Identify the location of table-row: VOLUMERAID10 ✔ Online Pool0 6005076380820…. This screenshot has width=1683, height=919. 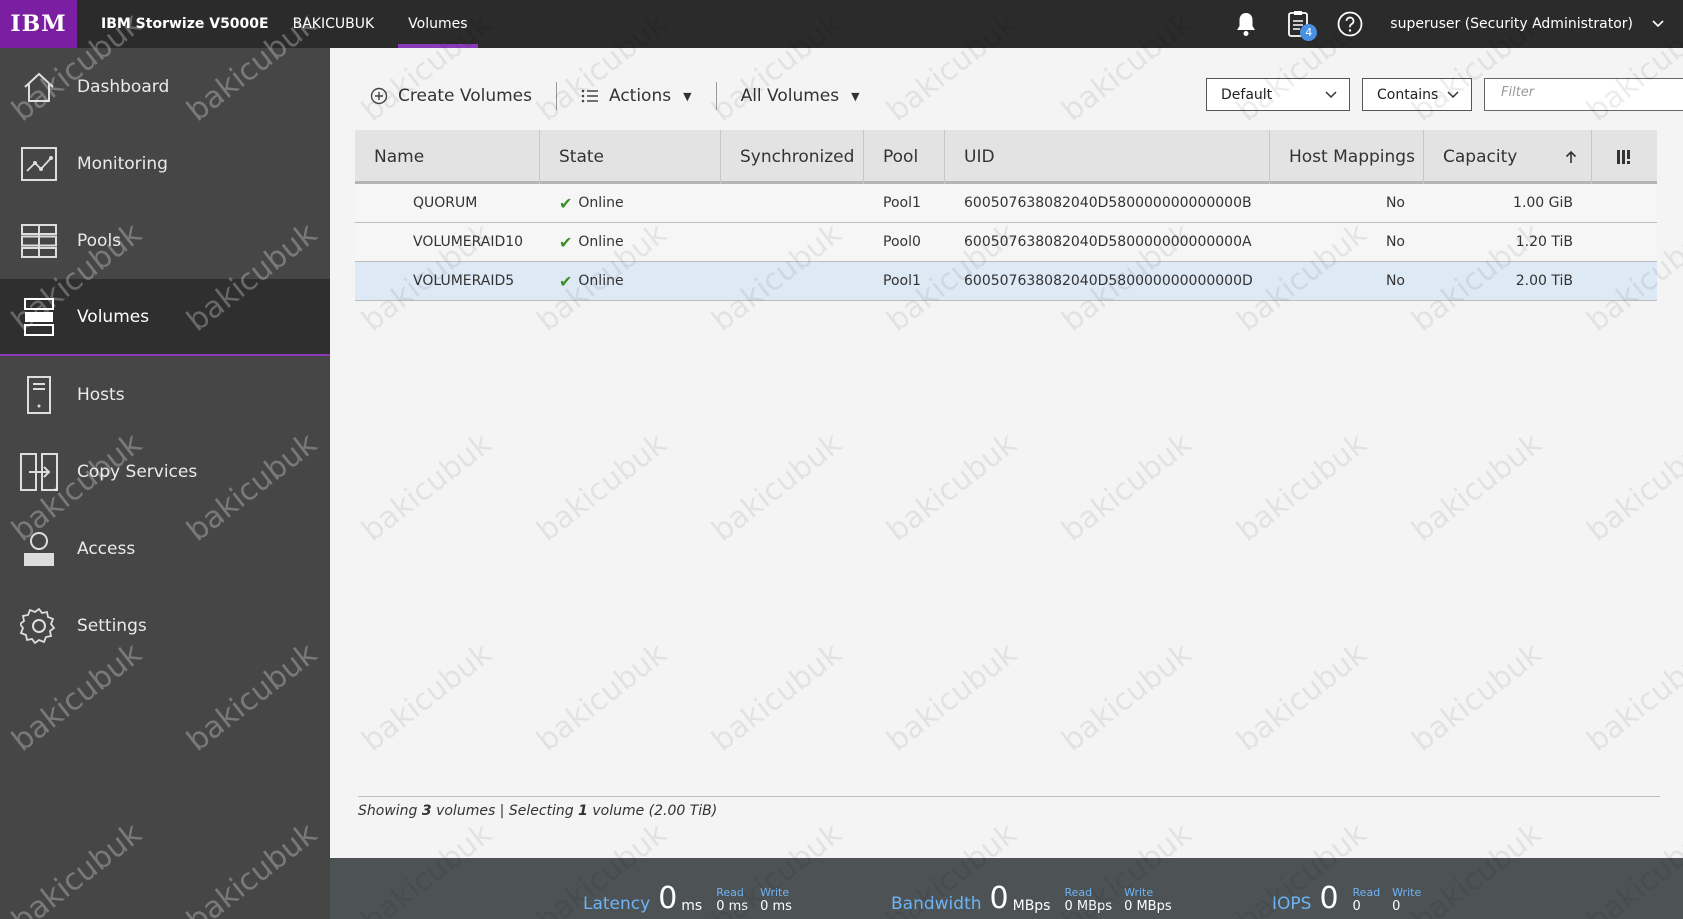
(1006, 242).